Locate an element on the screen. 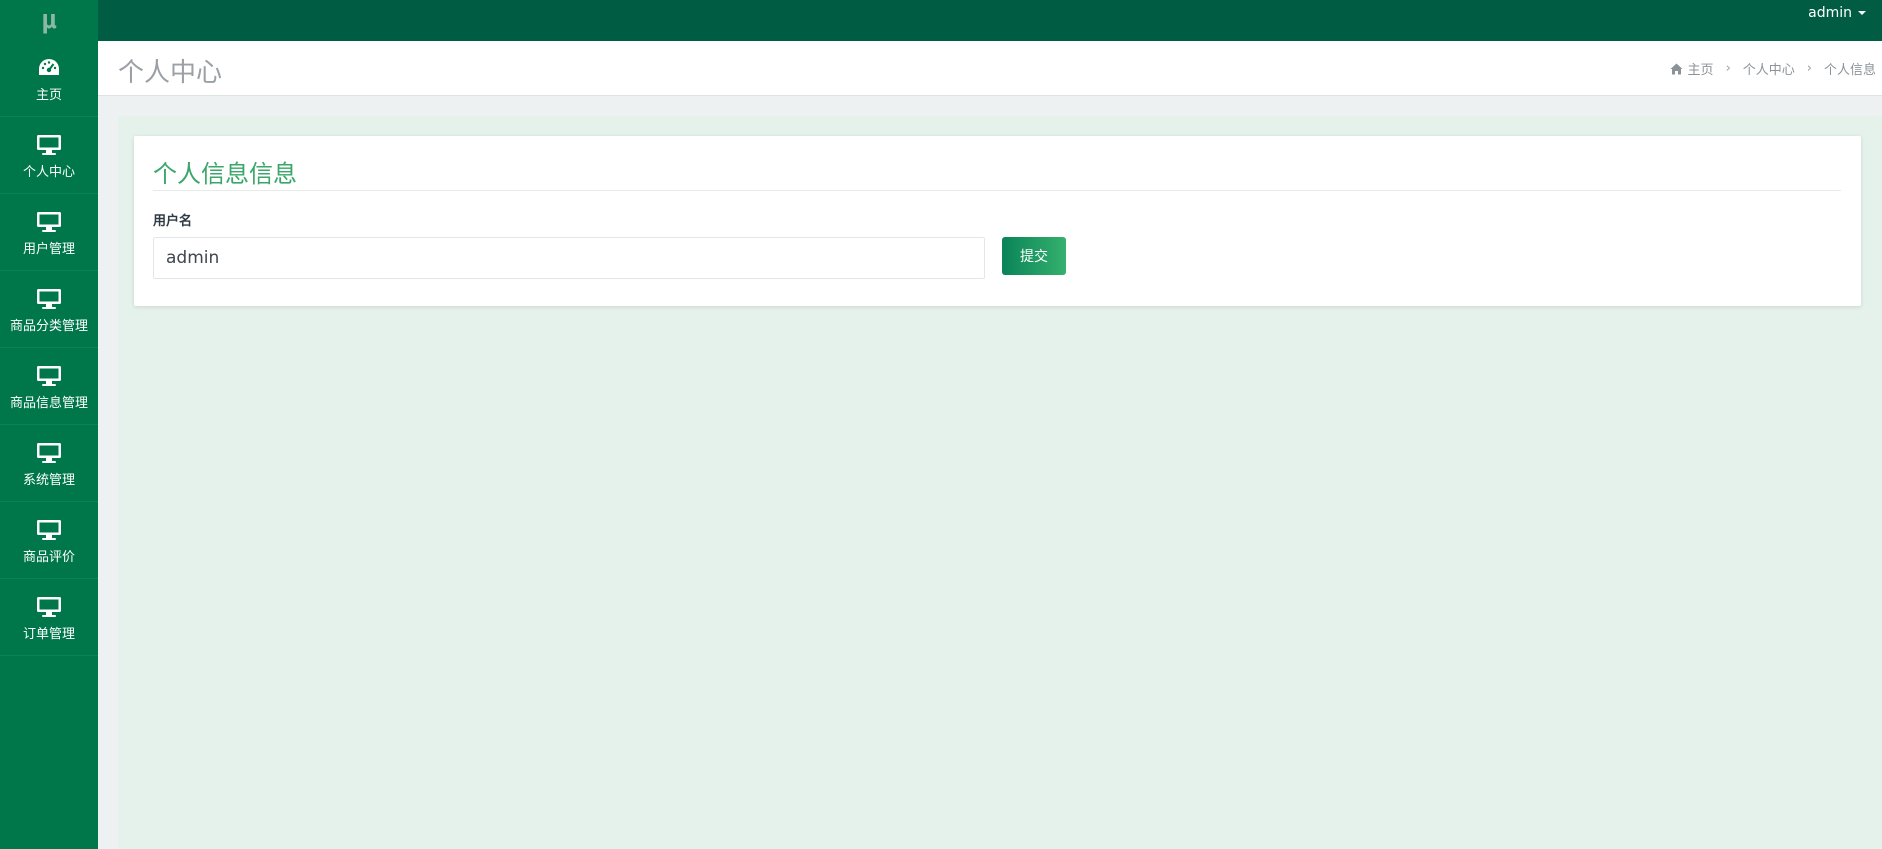 The width and height of the screenshot is (1882, 849). sidebar-item-users: 用户管理 is located at coordinates (49, 232).